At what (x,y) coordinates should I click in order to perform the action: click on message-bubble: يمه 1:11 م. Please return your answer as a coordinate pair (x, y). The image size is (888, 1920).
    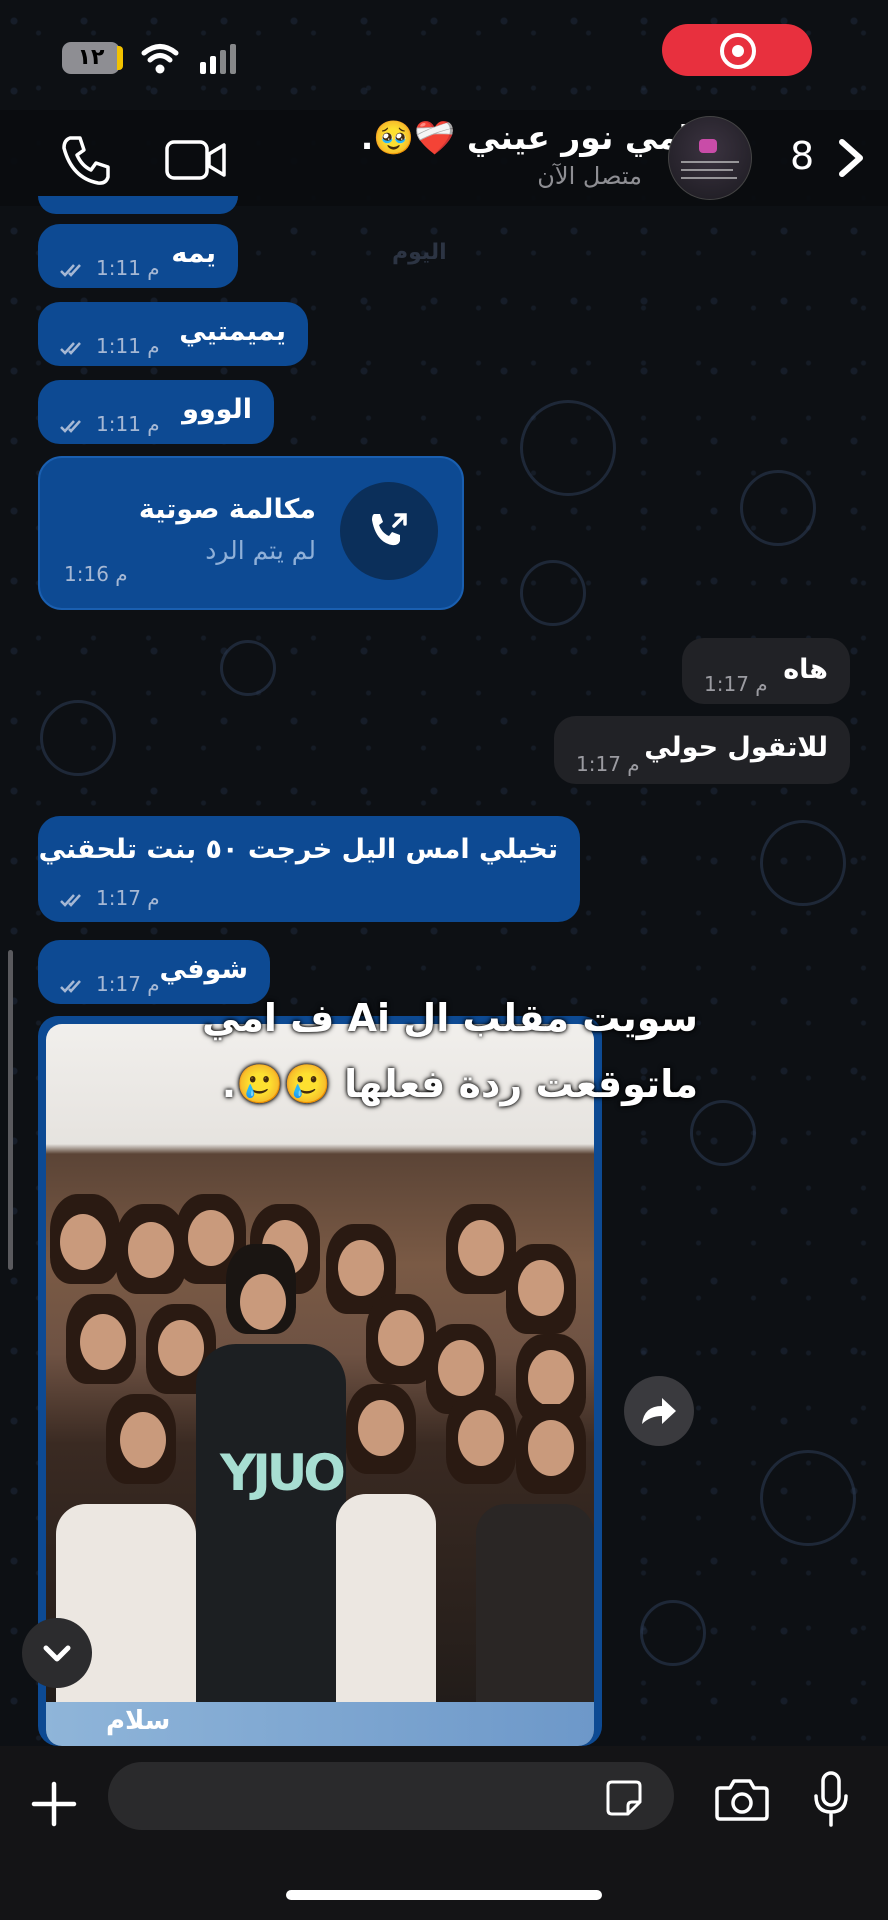
    Looking at the image, I should click on (138, 256).